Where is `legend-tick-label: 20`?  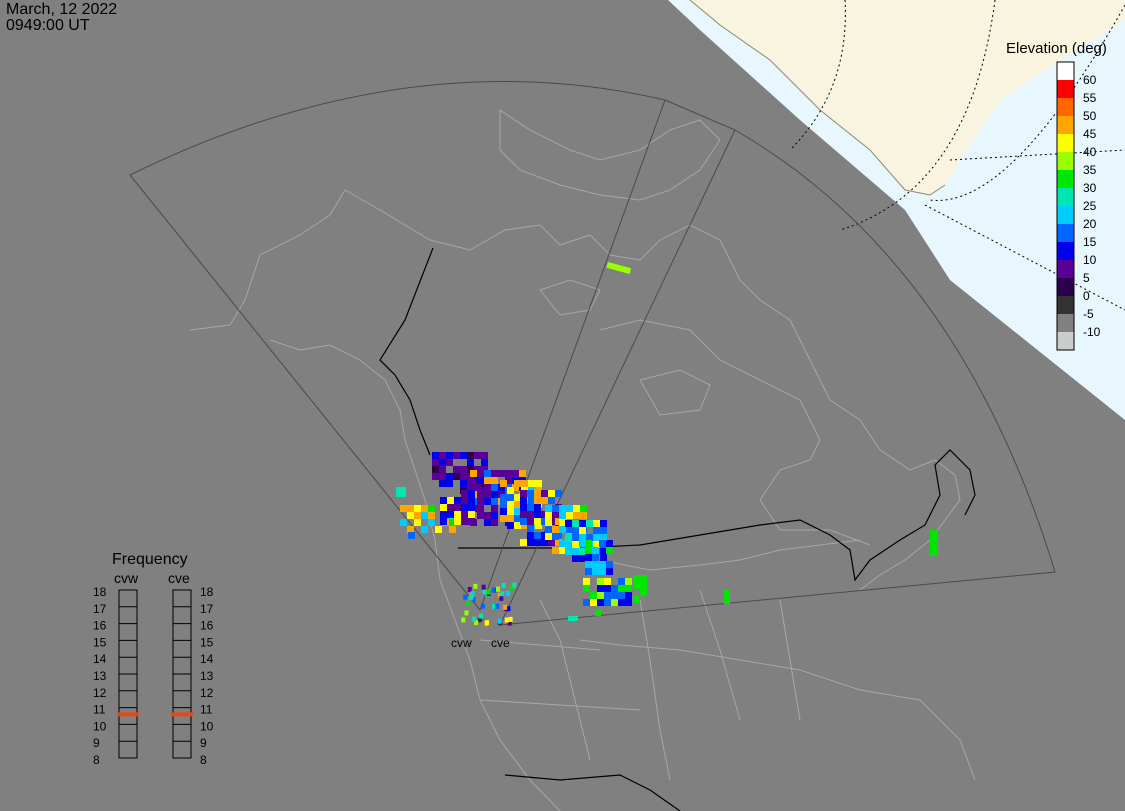 legend-tick-label: 20 is located at coordinates (1090, 224).